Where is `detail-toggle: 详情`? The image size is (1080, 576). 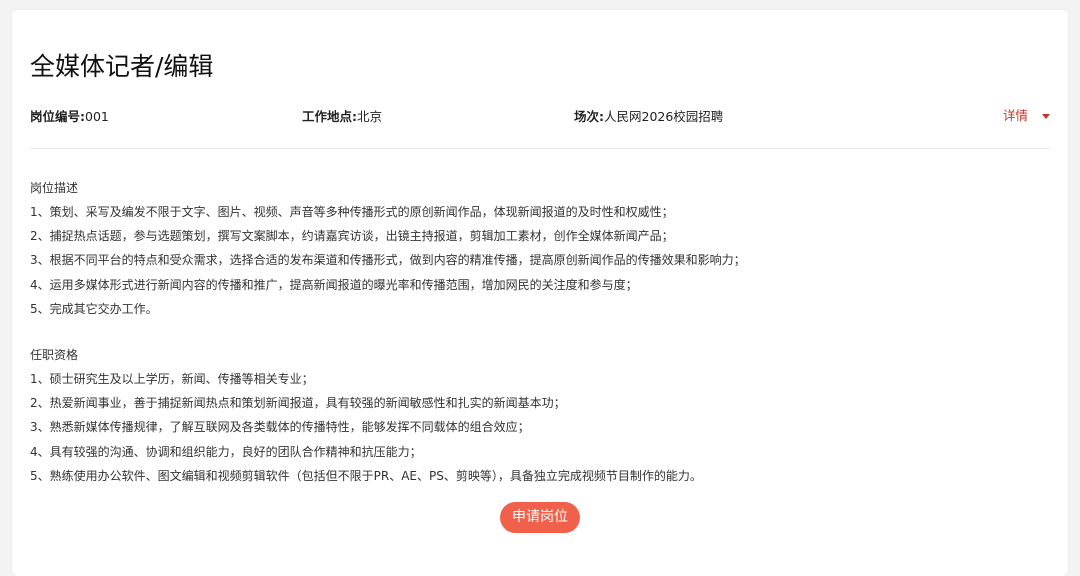
detail-toggle: 详情 is located at coordinates (1026, 116).